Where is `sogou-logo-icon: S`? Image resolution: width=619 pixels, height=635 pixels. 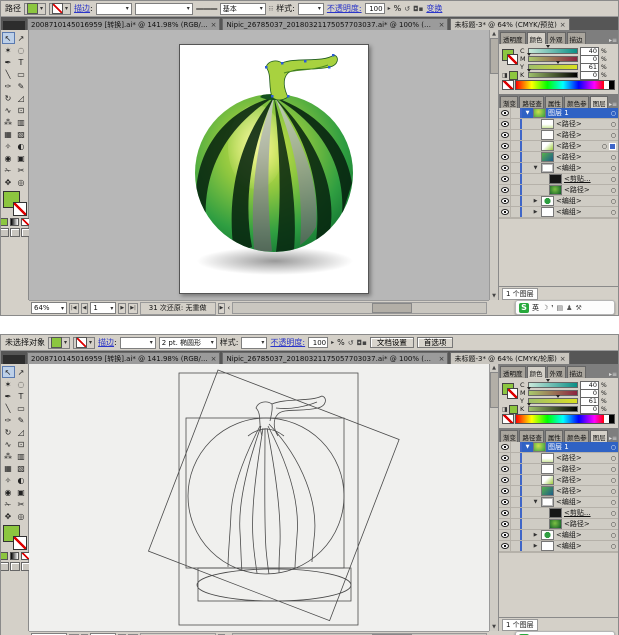
sogou-logo-icon: S is located at coordinates (524, 307).